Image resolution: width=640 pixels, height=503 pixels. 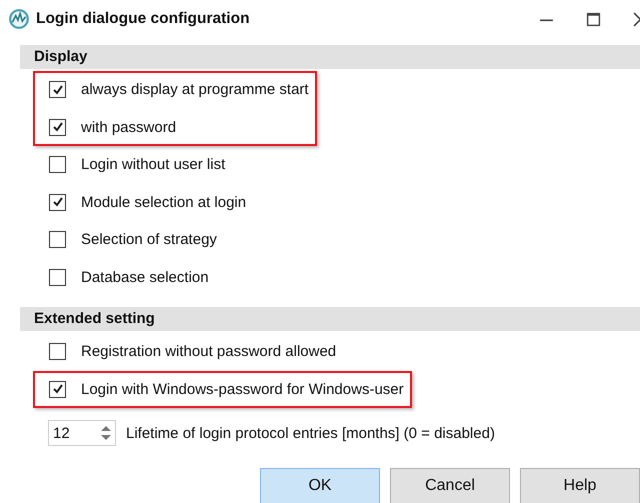 What do you see at coordinates (450, 485) in the screenshot?
I see `dialog-button: Cancel` at bounding box center [450, 485].